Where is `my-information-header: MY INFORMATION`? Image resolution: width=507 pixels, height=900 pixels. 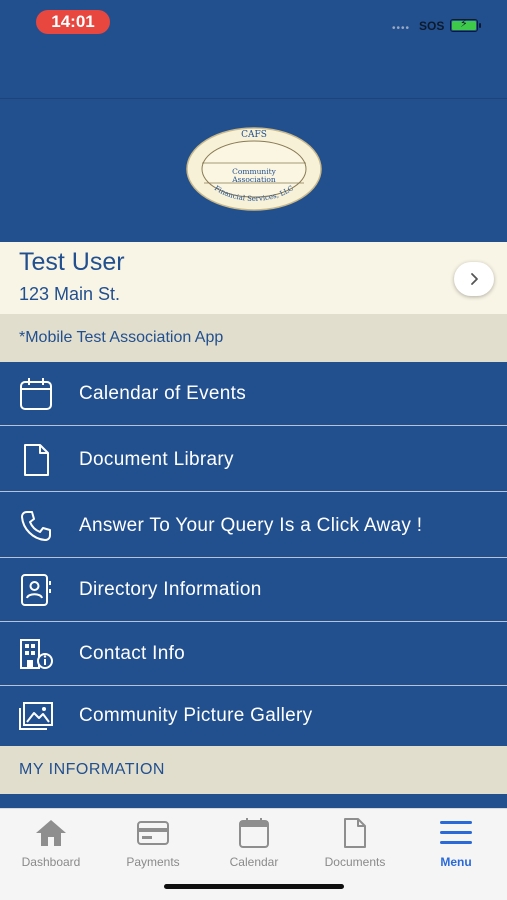
my-information-header: MY INFORMATION is located at coordinates (253, 770).